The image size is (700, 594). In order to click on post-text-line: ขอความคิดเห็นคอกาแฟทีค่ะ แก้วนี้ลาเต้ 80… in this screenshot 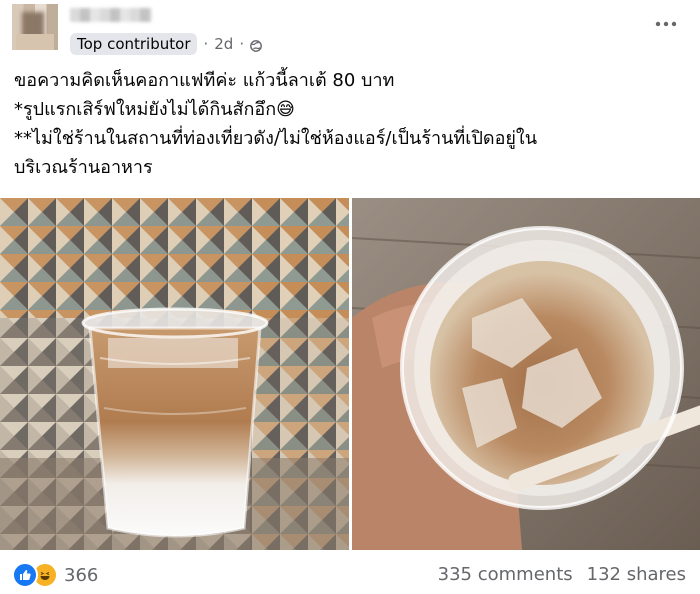, I will do `click(204, 80)`.